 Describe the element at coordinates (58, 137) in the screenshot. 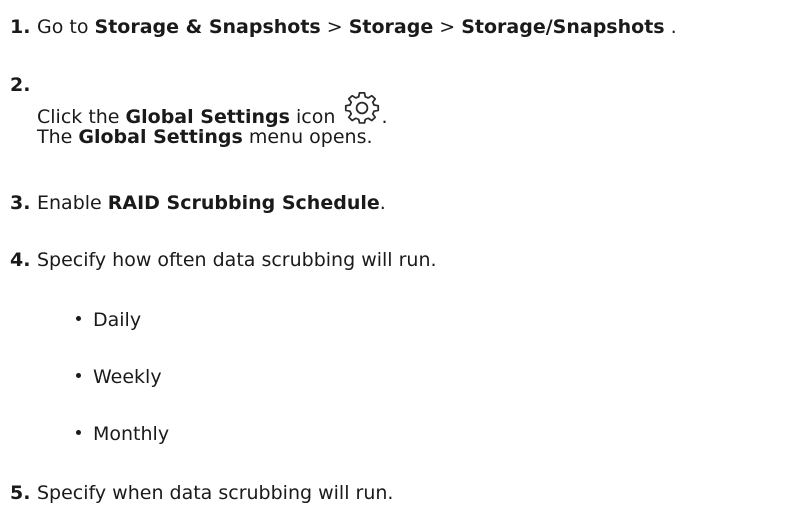

I see `text-the: The` at that location.